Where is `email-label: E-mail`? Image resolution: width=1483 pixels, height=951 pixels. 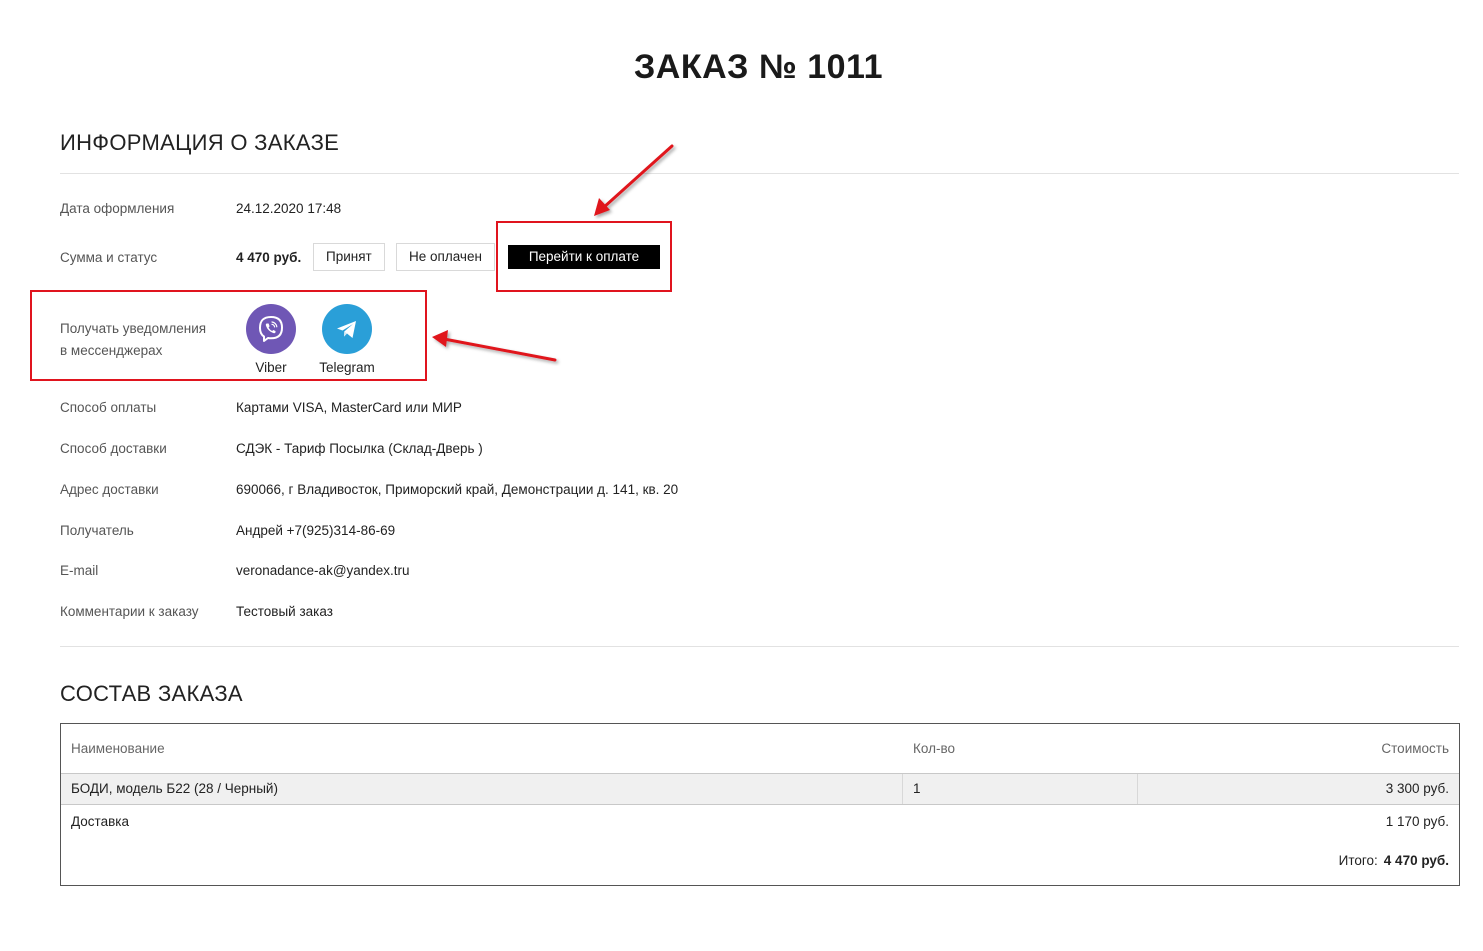 email-label: E-mail is located at coordinates (79, 570).